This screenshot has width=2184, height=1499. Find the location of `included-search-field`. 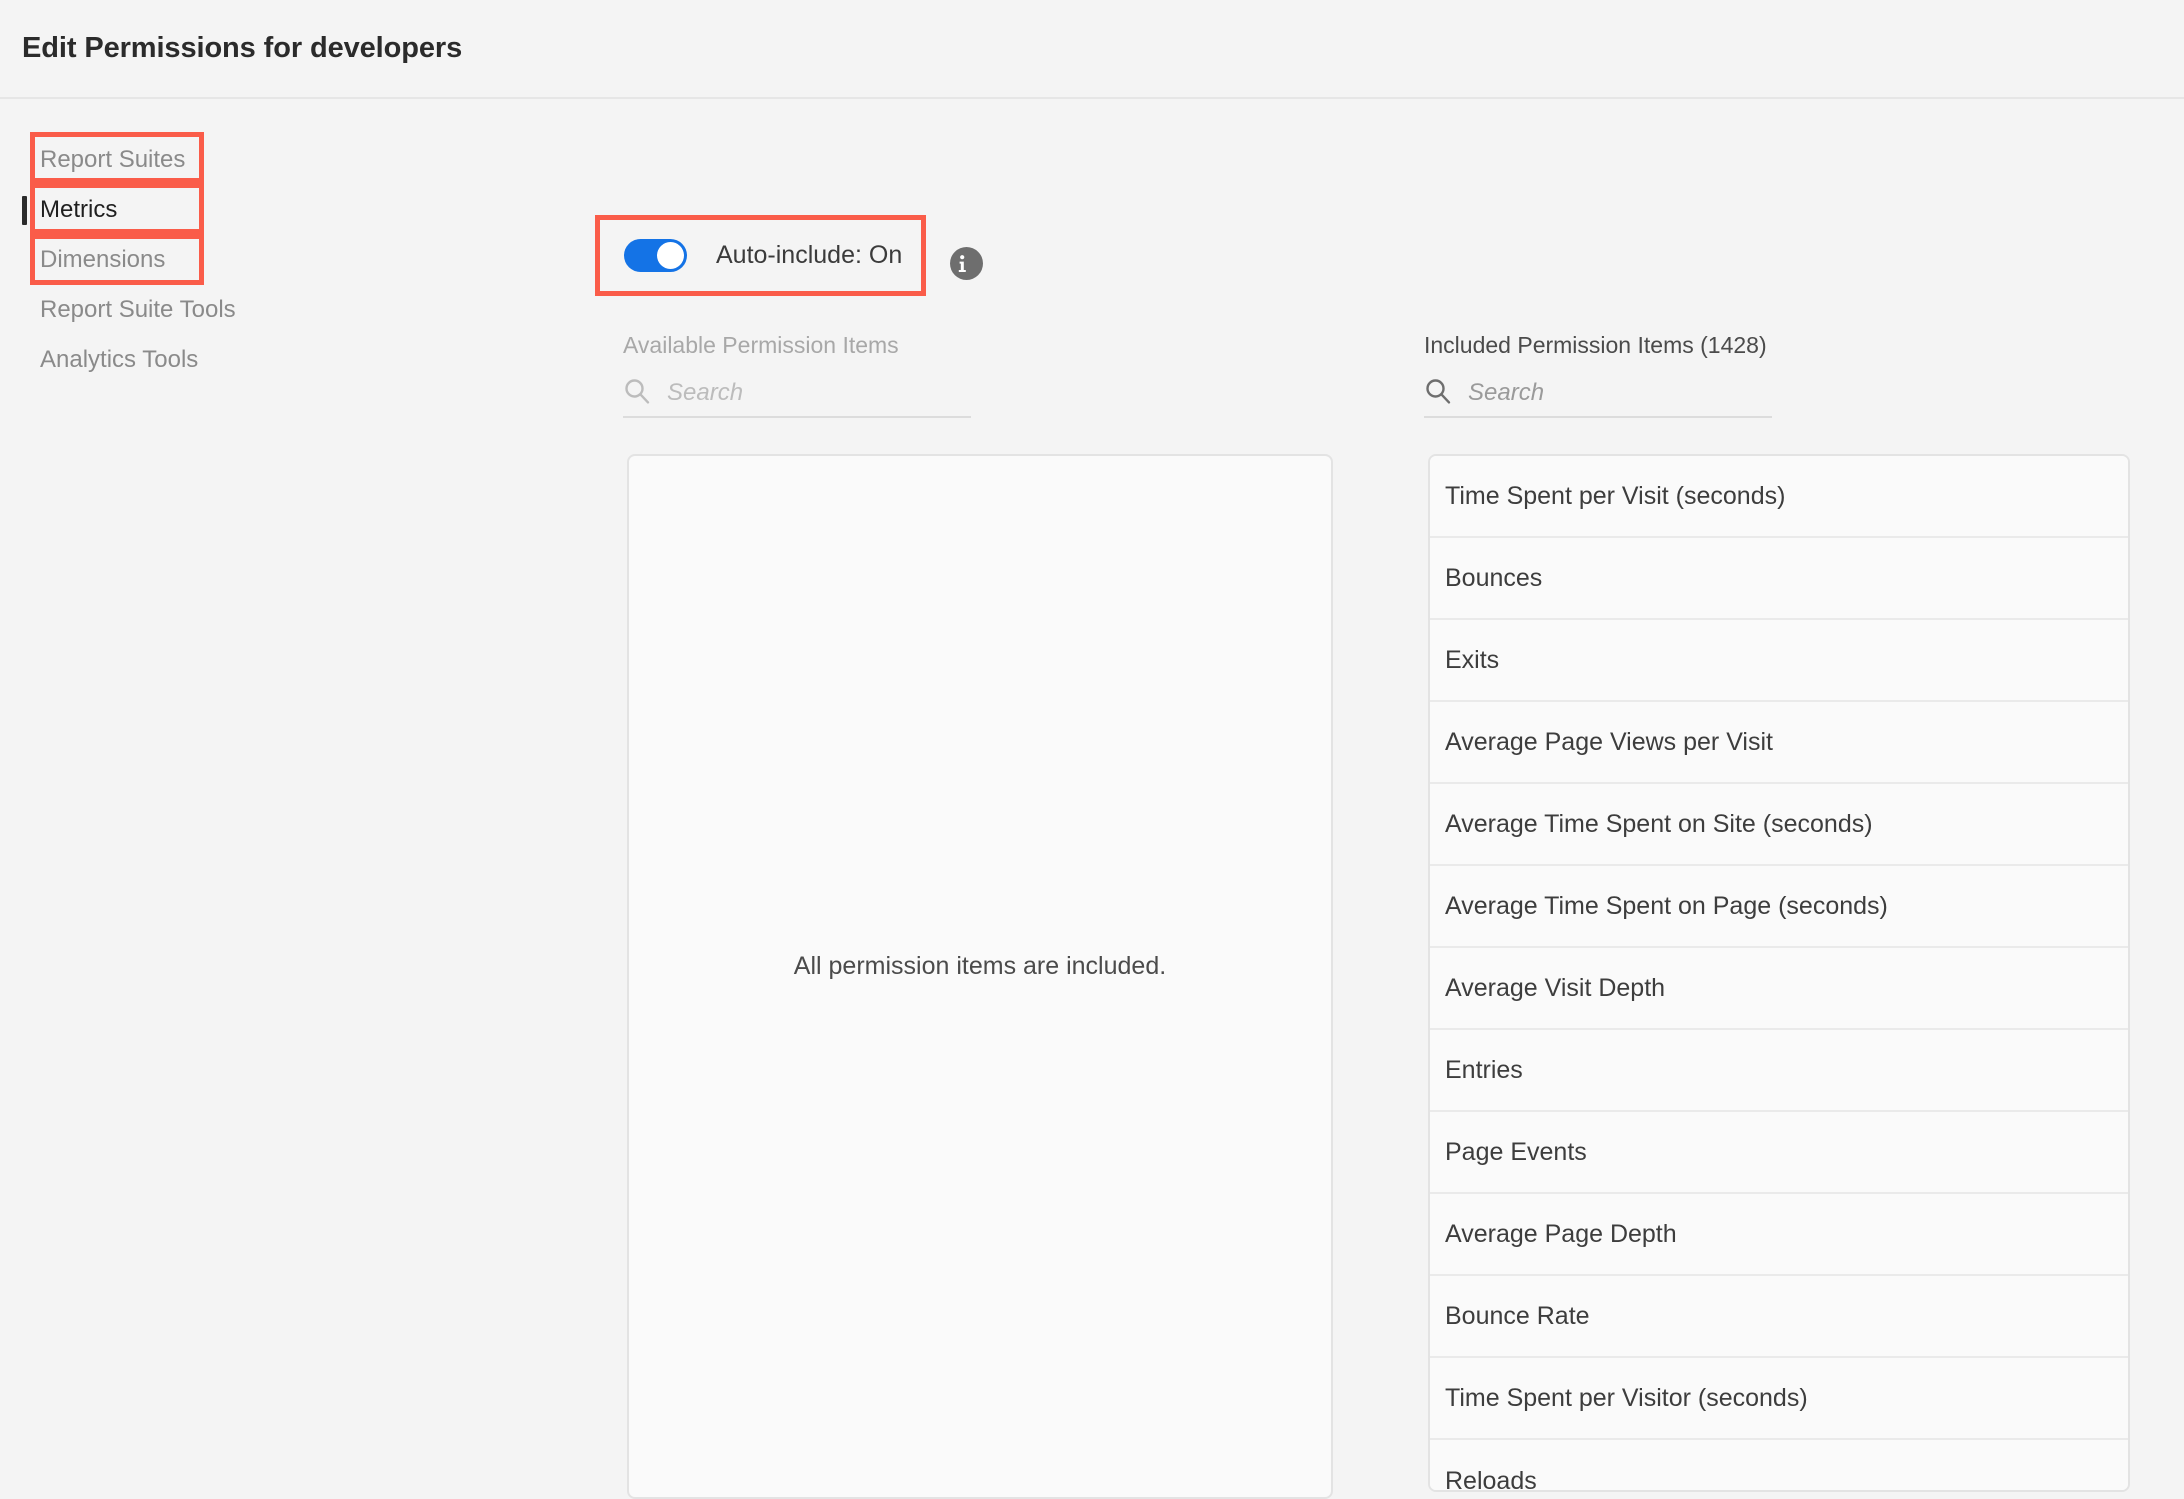

included-search-field is located at coordinates (1598, 394).